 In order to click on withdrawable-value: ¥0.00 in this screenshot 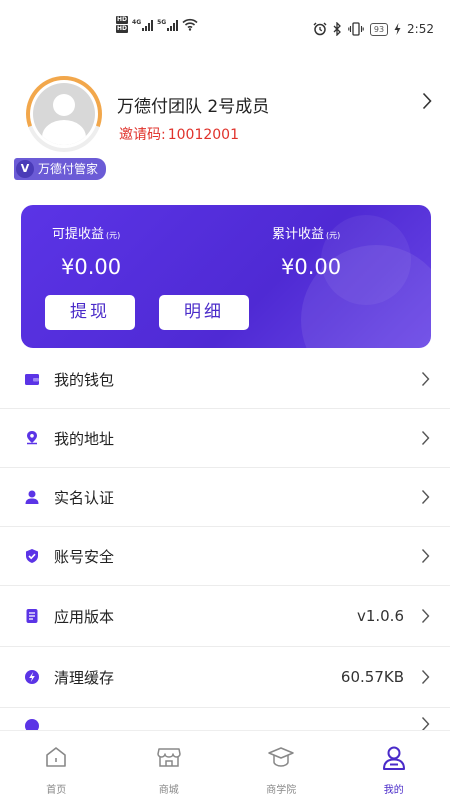, I will do `click(91, 267)`.